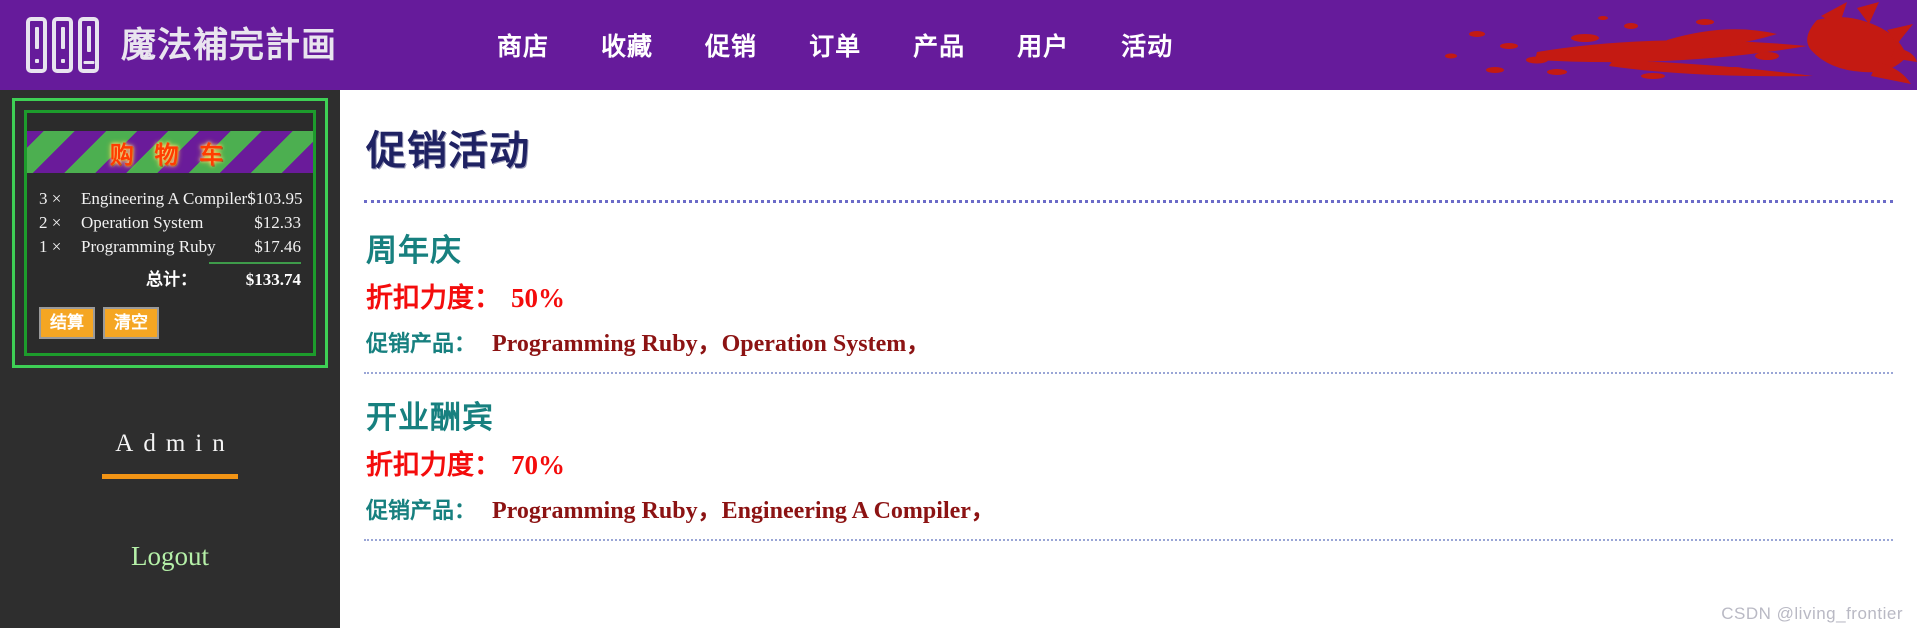 The height and width of the screenshot is (628, 1917). I want to click on promotion-discount-value: 70%, so click(538, 465).